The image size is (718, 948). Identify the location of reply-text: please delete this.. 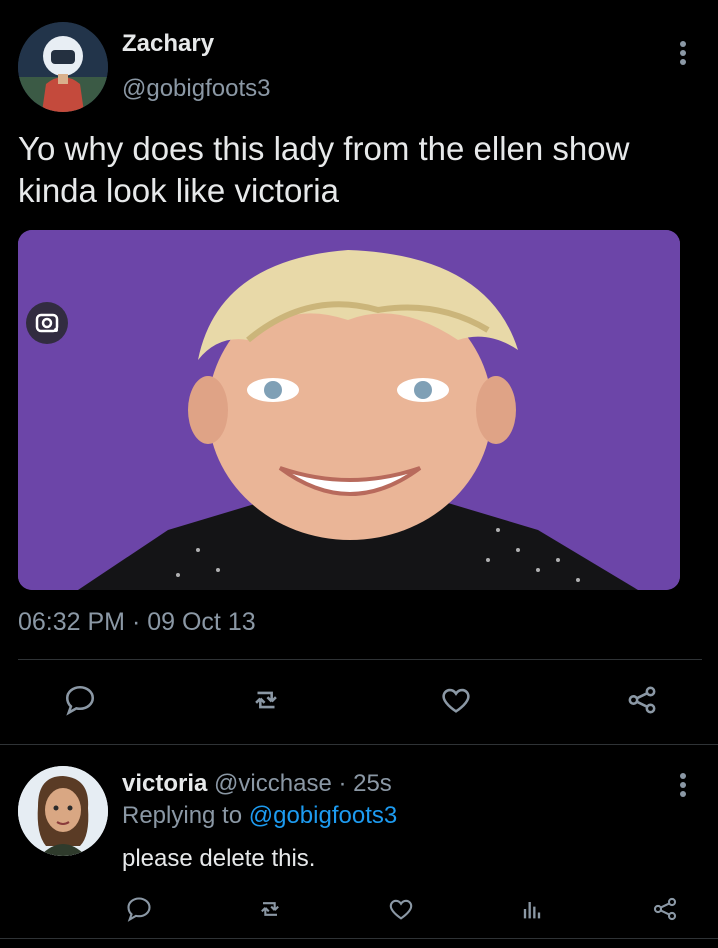
(219, 858).